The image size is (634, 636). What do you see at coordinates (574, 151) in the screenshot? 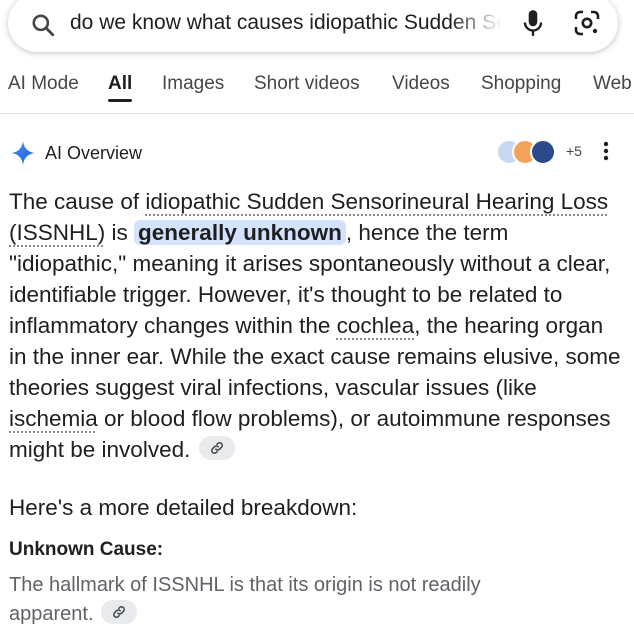
I see `sources-more-count: +5` at bounding box center [574, 151].